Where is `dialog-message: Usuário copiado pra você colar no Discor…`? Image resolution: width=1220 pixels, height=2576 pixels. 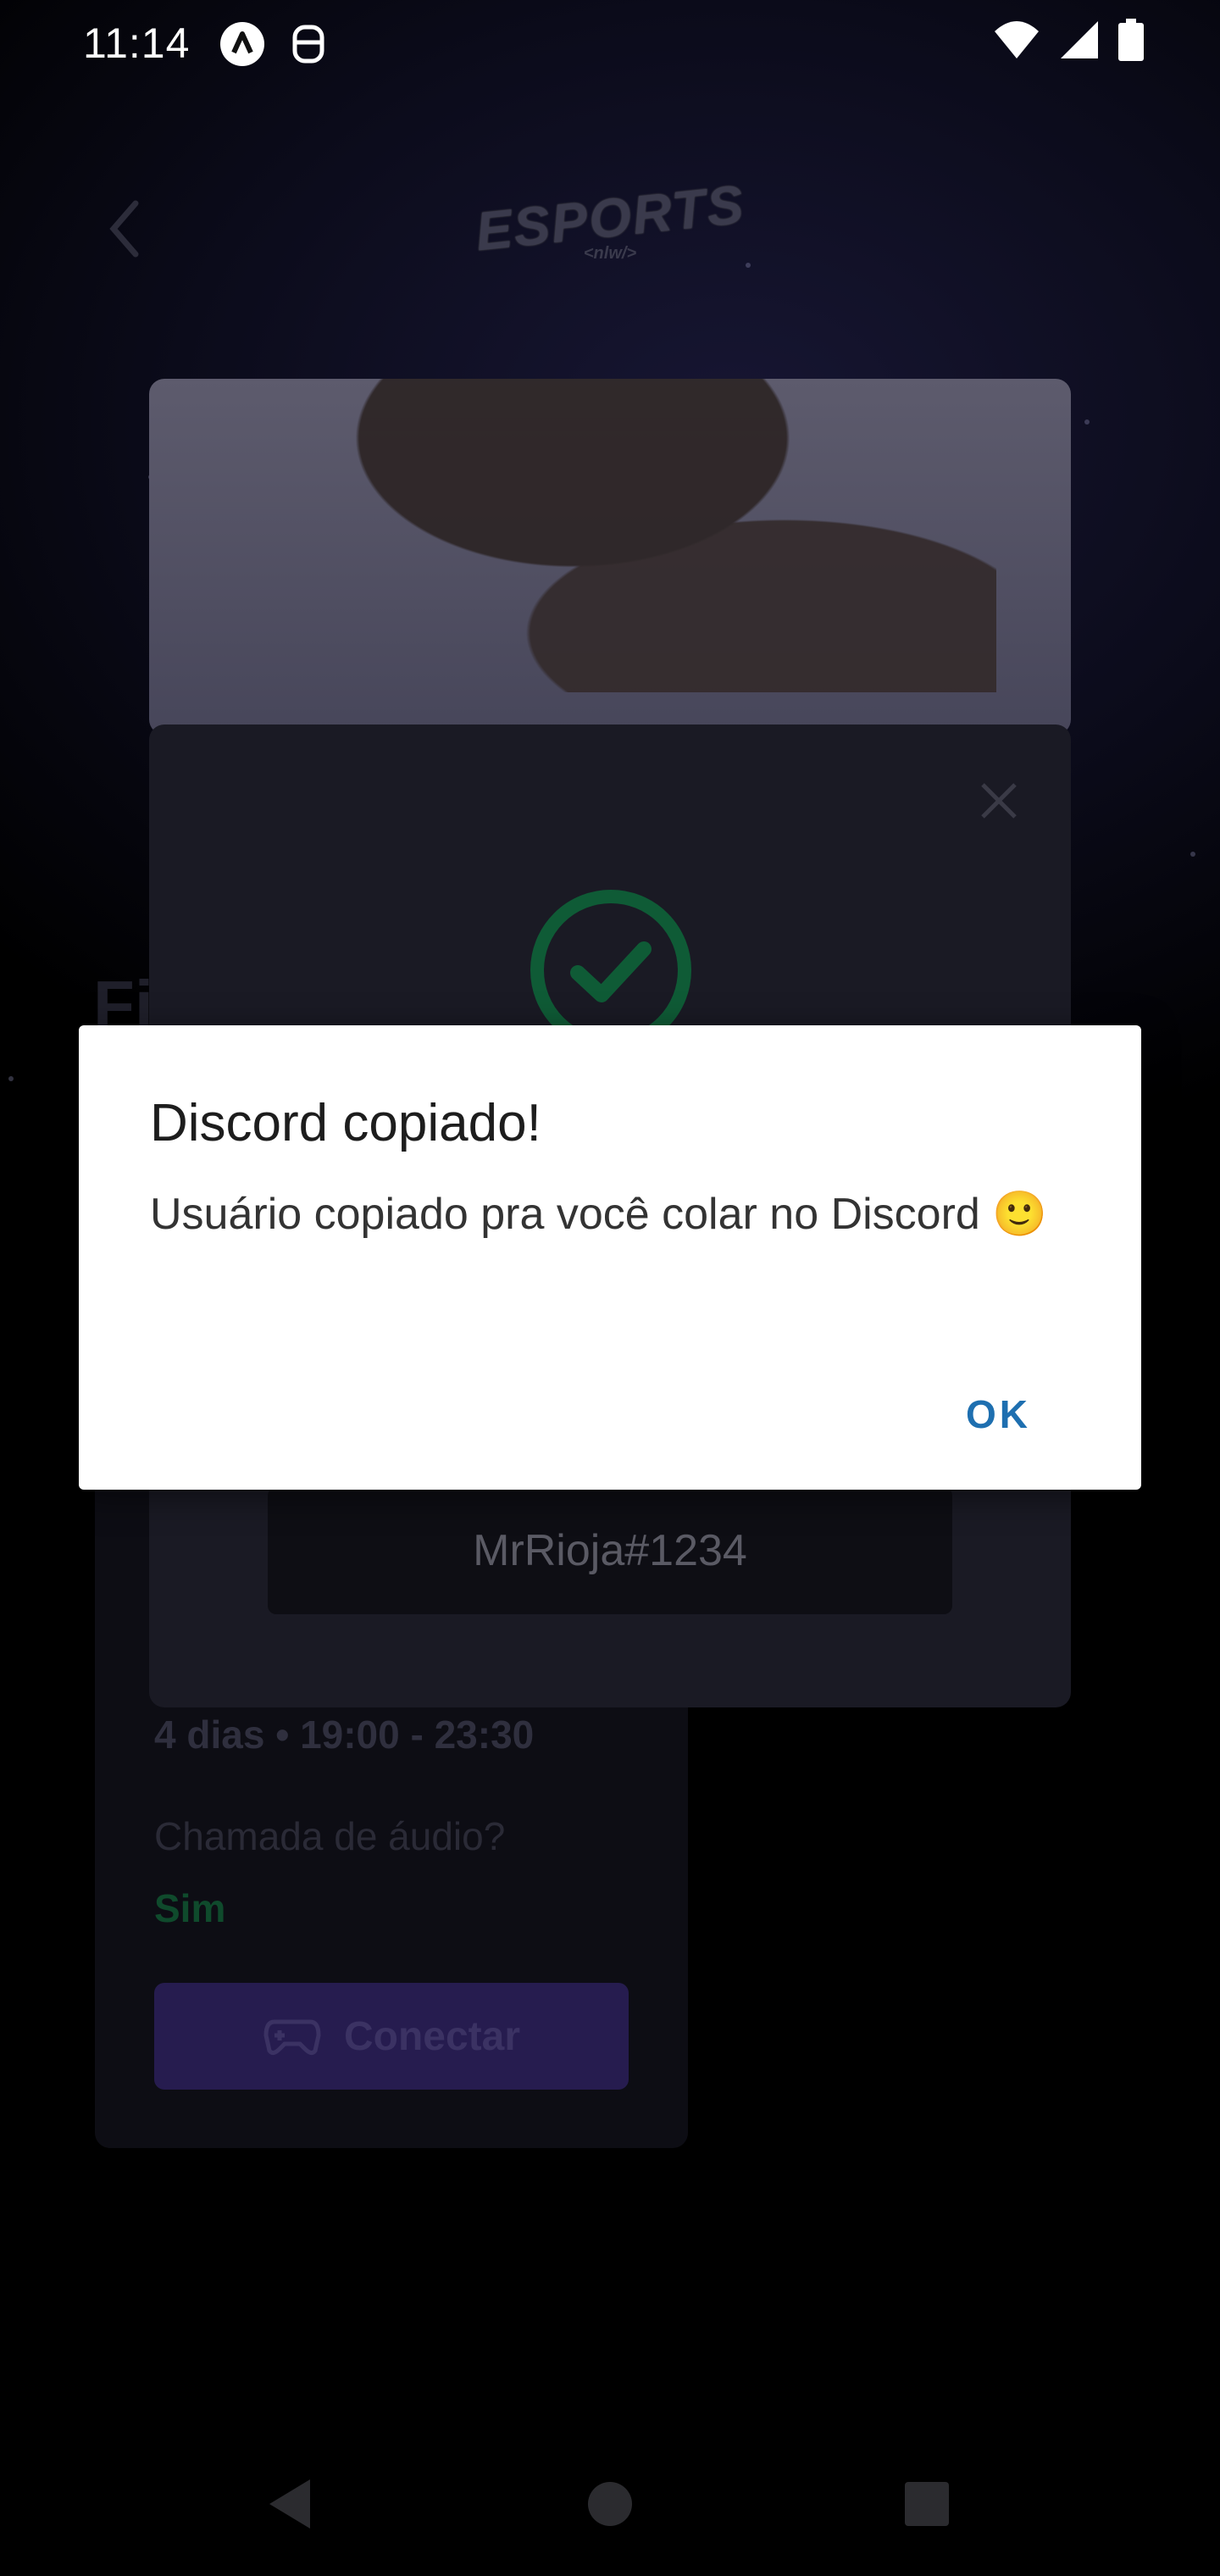 dialog-message: Usuário copiado pra você colar no Discor… is located at coordinates (599, 1214).